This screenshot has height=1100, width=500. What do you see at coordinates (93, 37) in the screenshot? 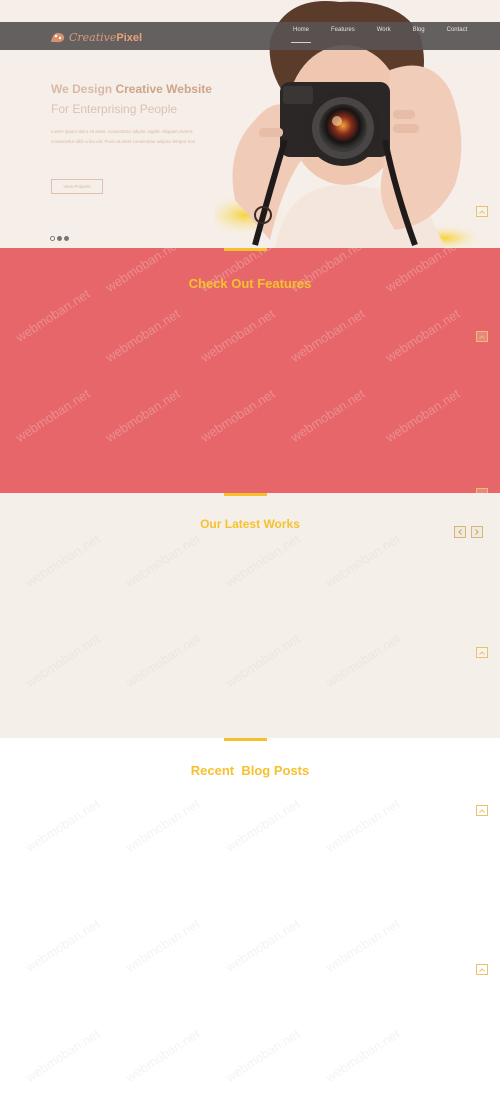
I see `logo-script-text: Creative` at bounding box center [93, 37].